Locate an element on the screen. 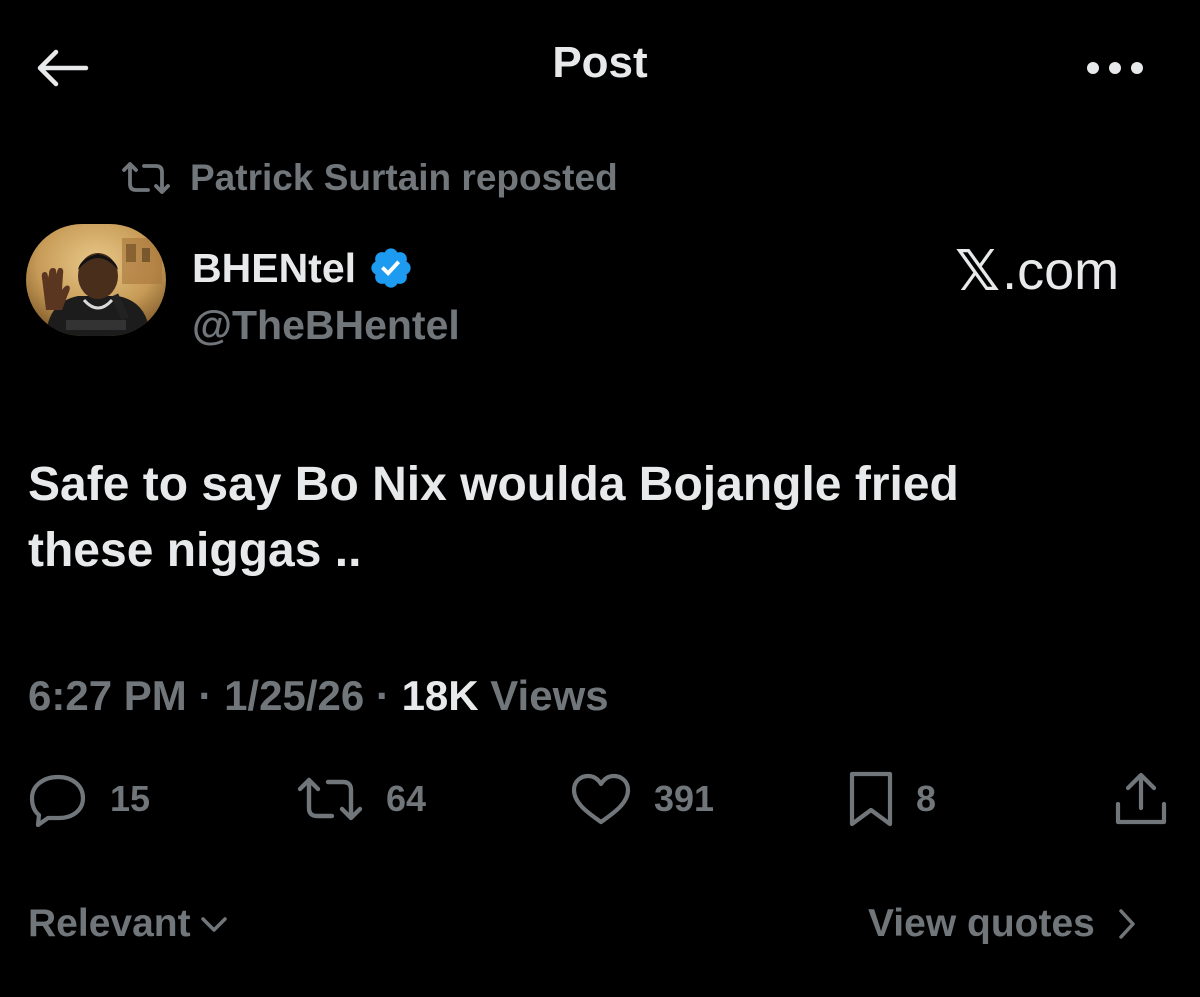 The height and width of the screenshot is (997, 1200). share-icon is located at coordinates (1141, 798).